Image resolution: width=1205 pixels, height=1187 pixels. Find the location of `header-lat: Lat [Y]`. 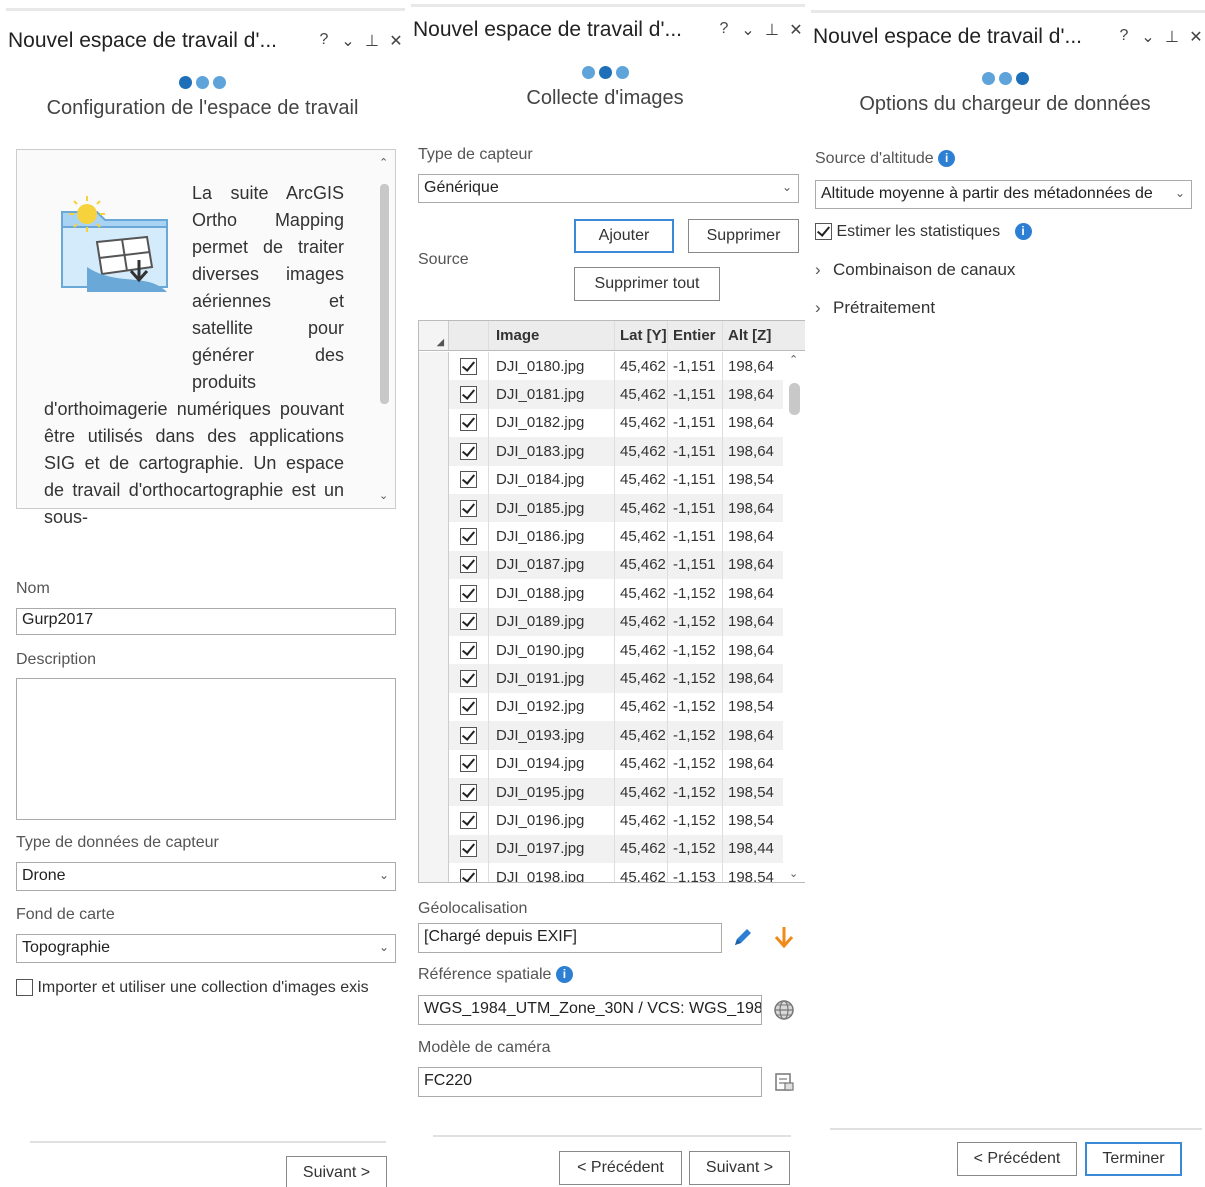

header-lat: Lat [Y] is located at coordinates (642, 335).